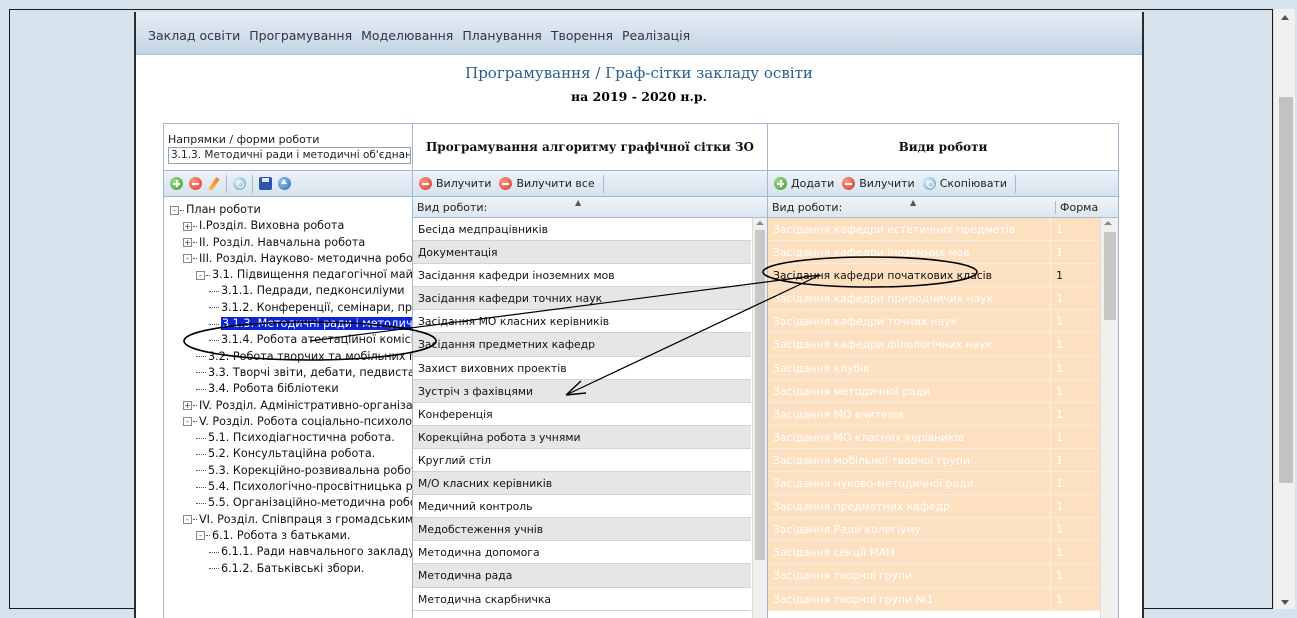 The image size is (1297, 618). What do you see at coordinates (934, 391) in the screenshot?
I see `table-row: Засідання методичної ради 1` at bounding box center [934, 391].